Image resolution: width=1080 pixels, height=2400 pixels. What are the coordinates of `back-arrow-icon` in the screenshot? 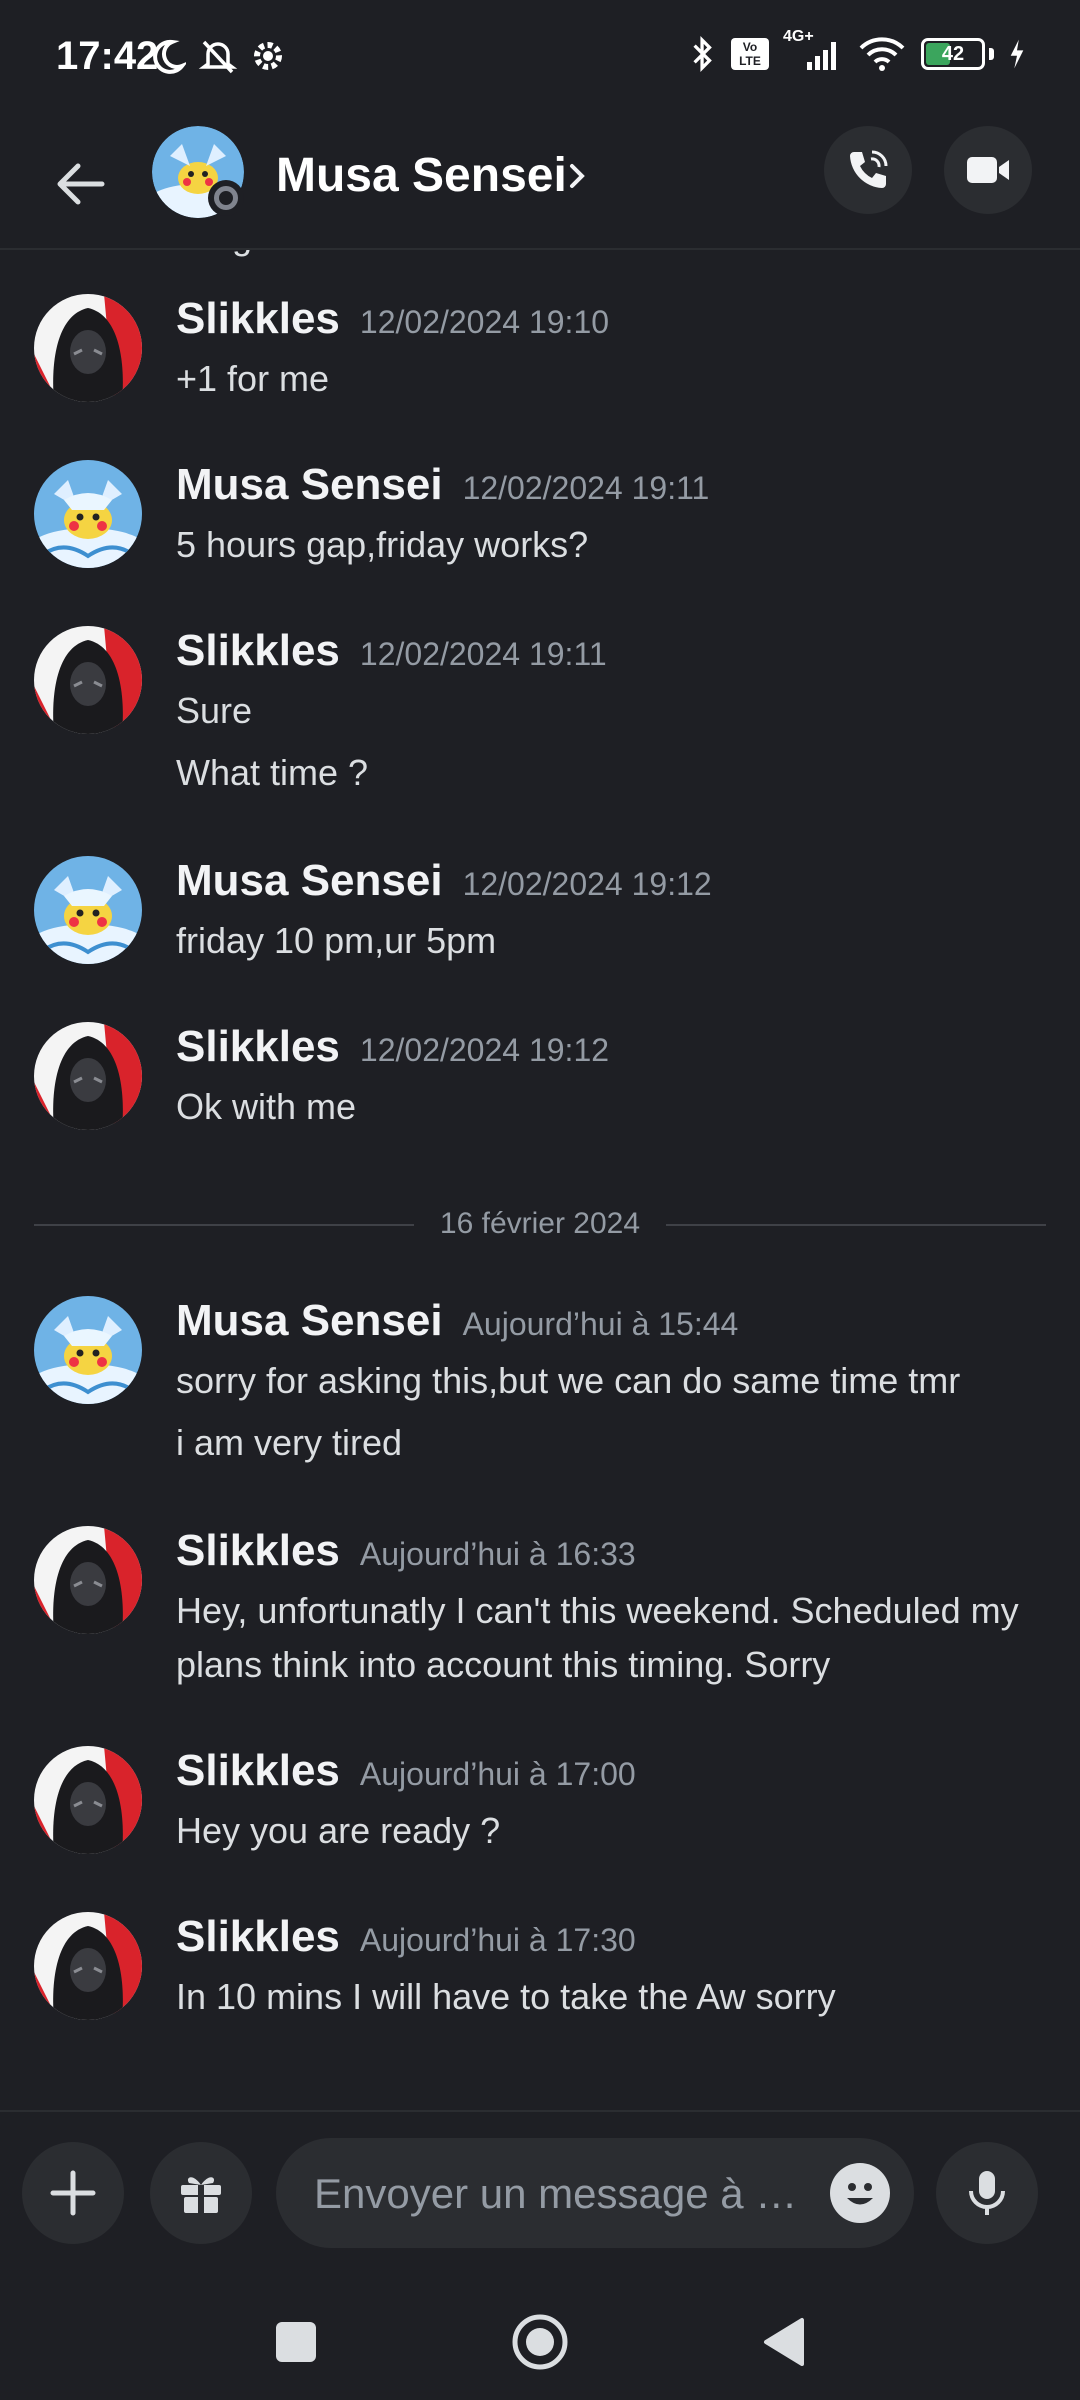 It's located at (81, 184).